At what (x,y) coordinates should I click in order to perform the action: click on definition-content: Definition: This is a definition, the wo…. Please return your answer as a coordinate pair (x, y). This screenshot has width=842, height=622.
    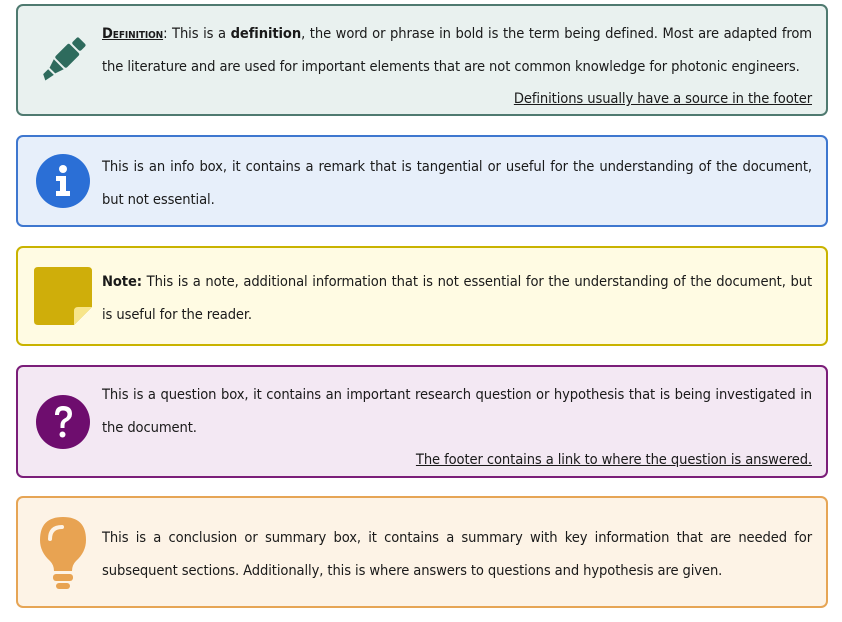
    Looking at the image, I should click on (457, 67).